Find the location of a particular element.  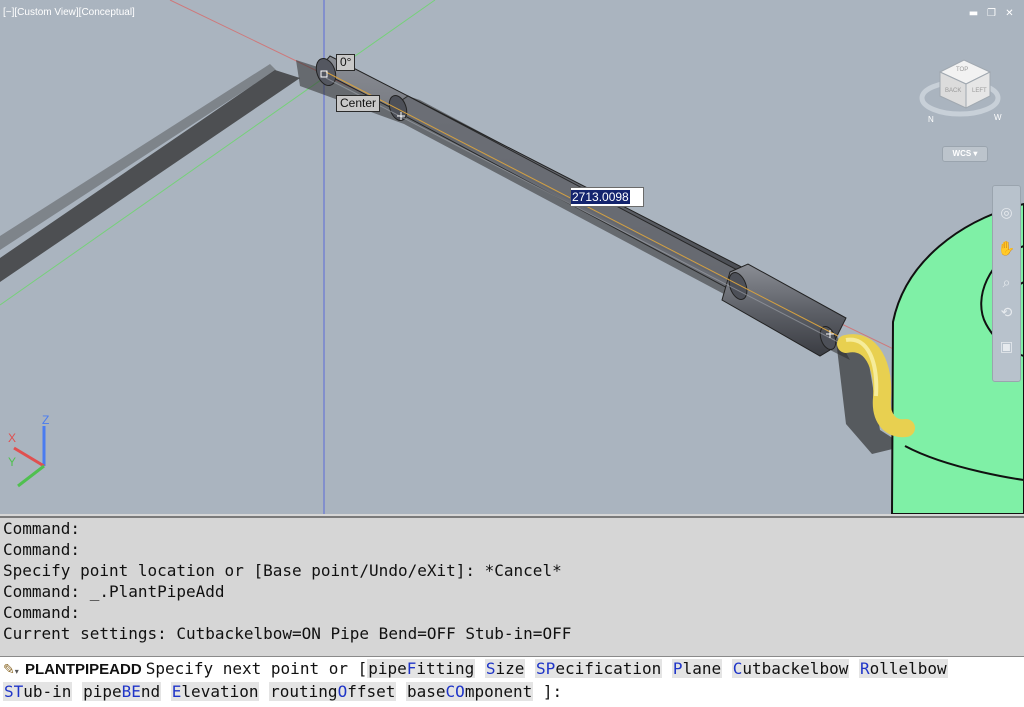

navigation-bar: ◎ ✋ ⌕ ⟲ ▣ is located at coordinates (1006, 283).